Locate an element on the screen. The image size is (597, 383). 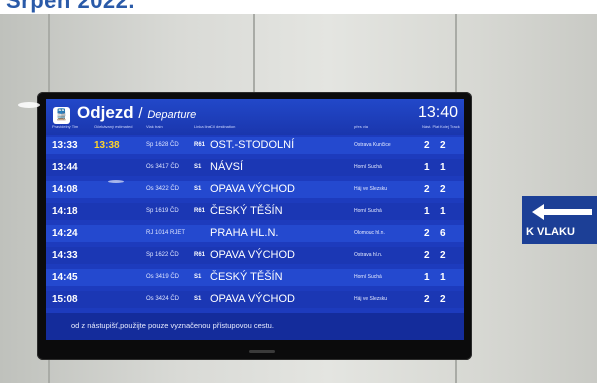
header-destination: Cíl destination is located at coordinates (223, 126).